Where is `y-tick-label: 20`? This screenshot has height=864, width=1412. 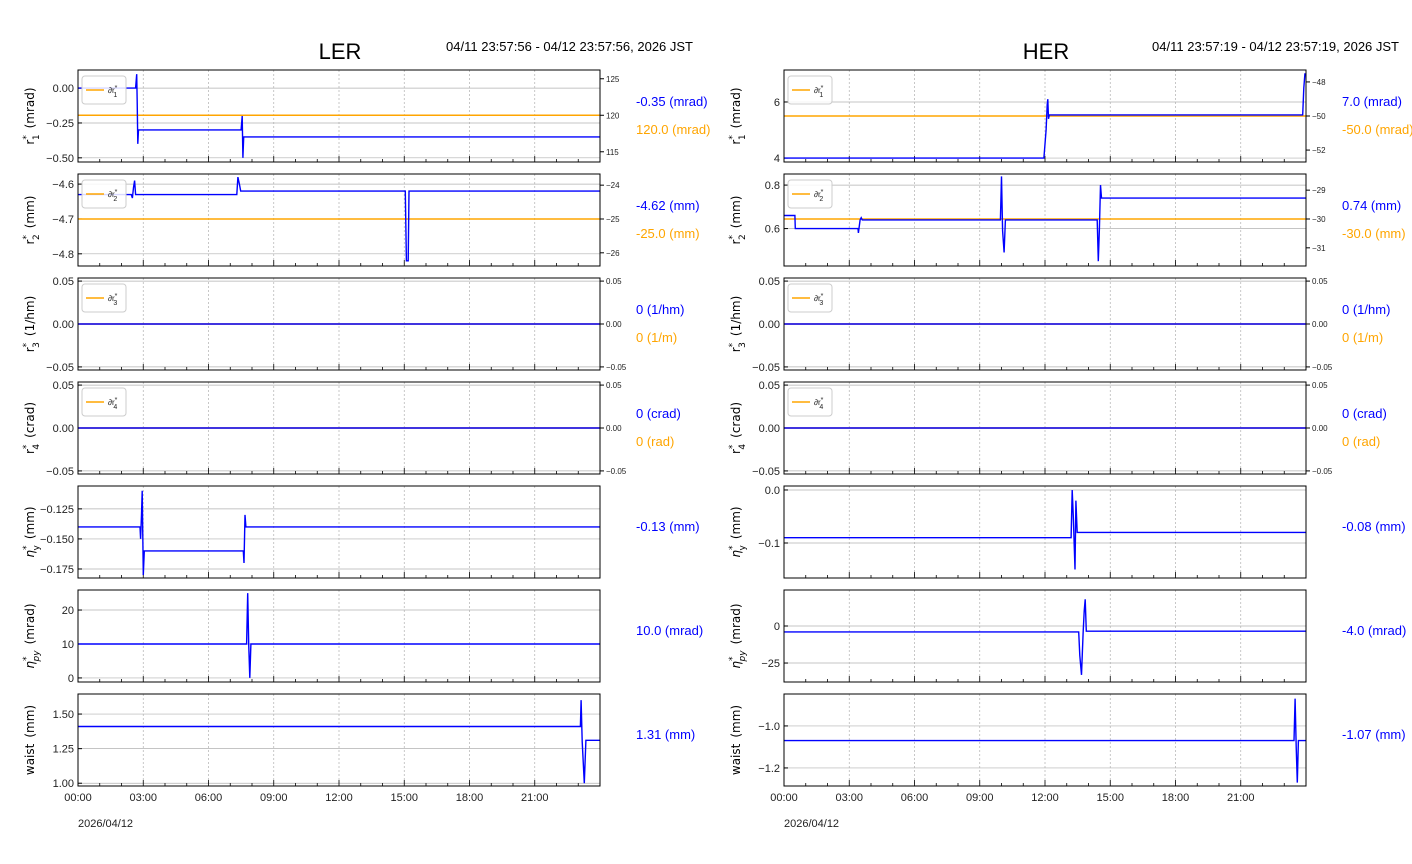 y-tick-label: 20 is located at coordinates (68, 611).